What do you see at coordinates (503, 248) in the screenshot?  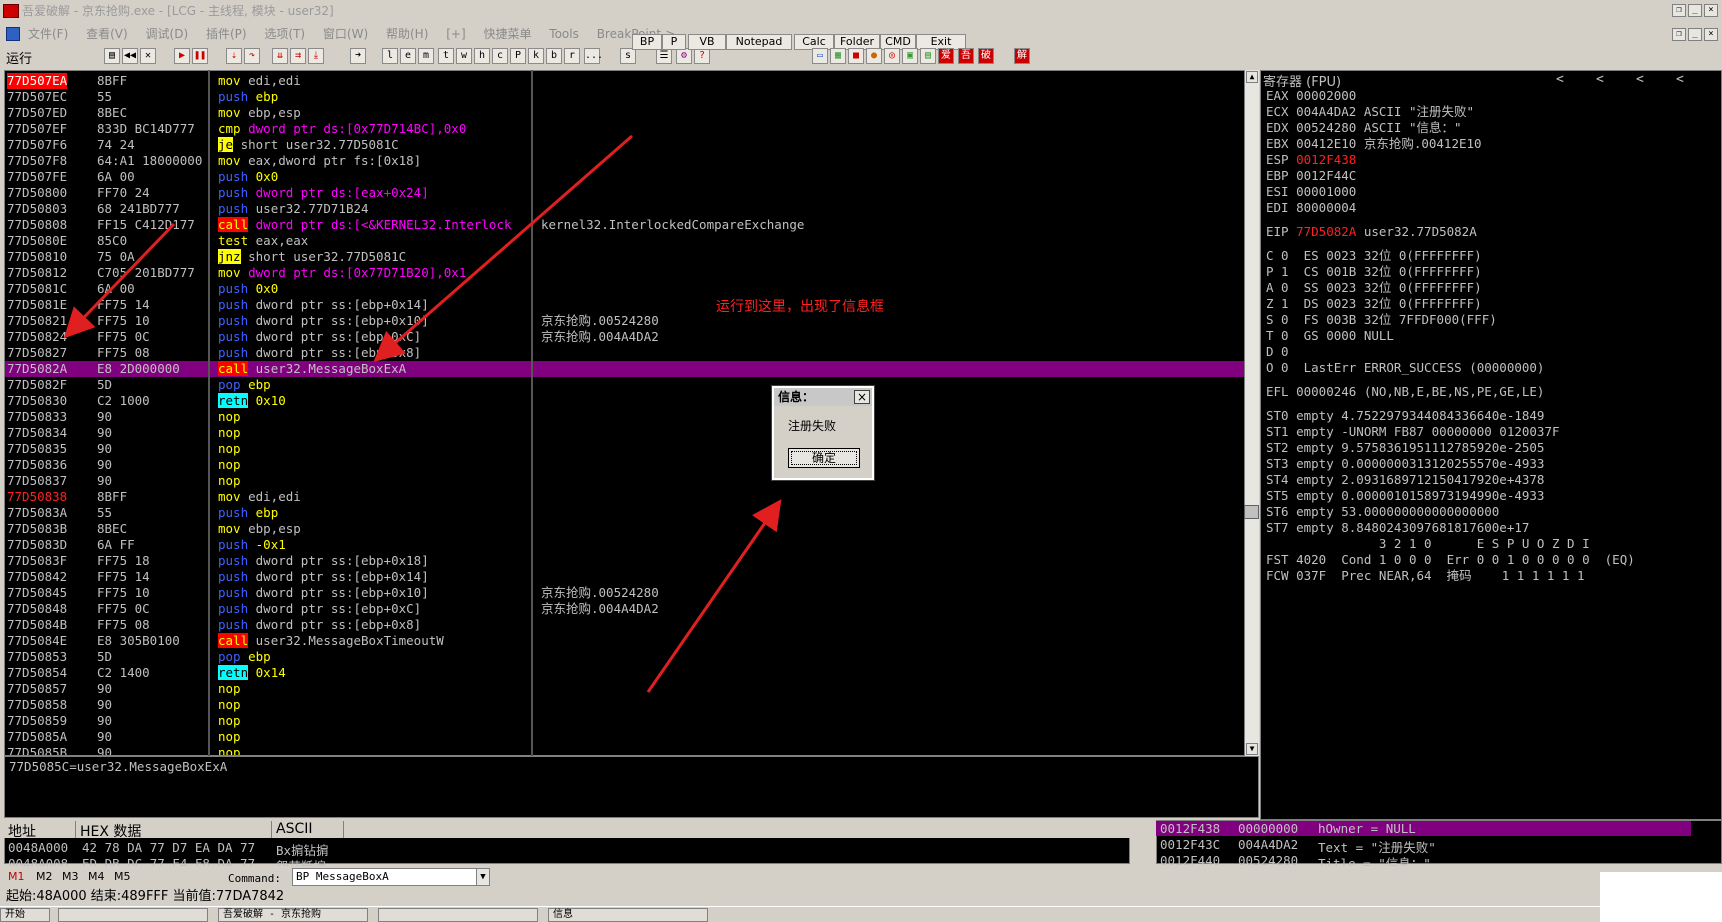 I see `arrow-to-call` at bounding box center [503, 248].